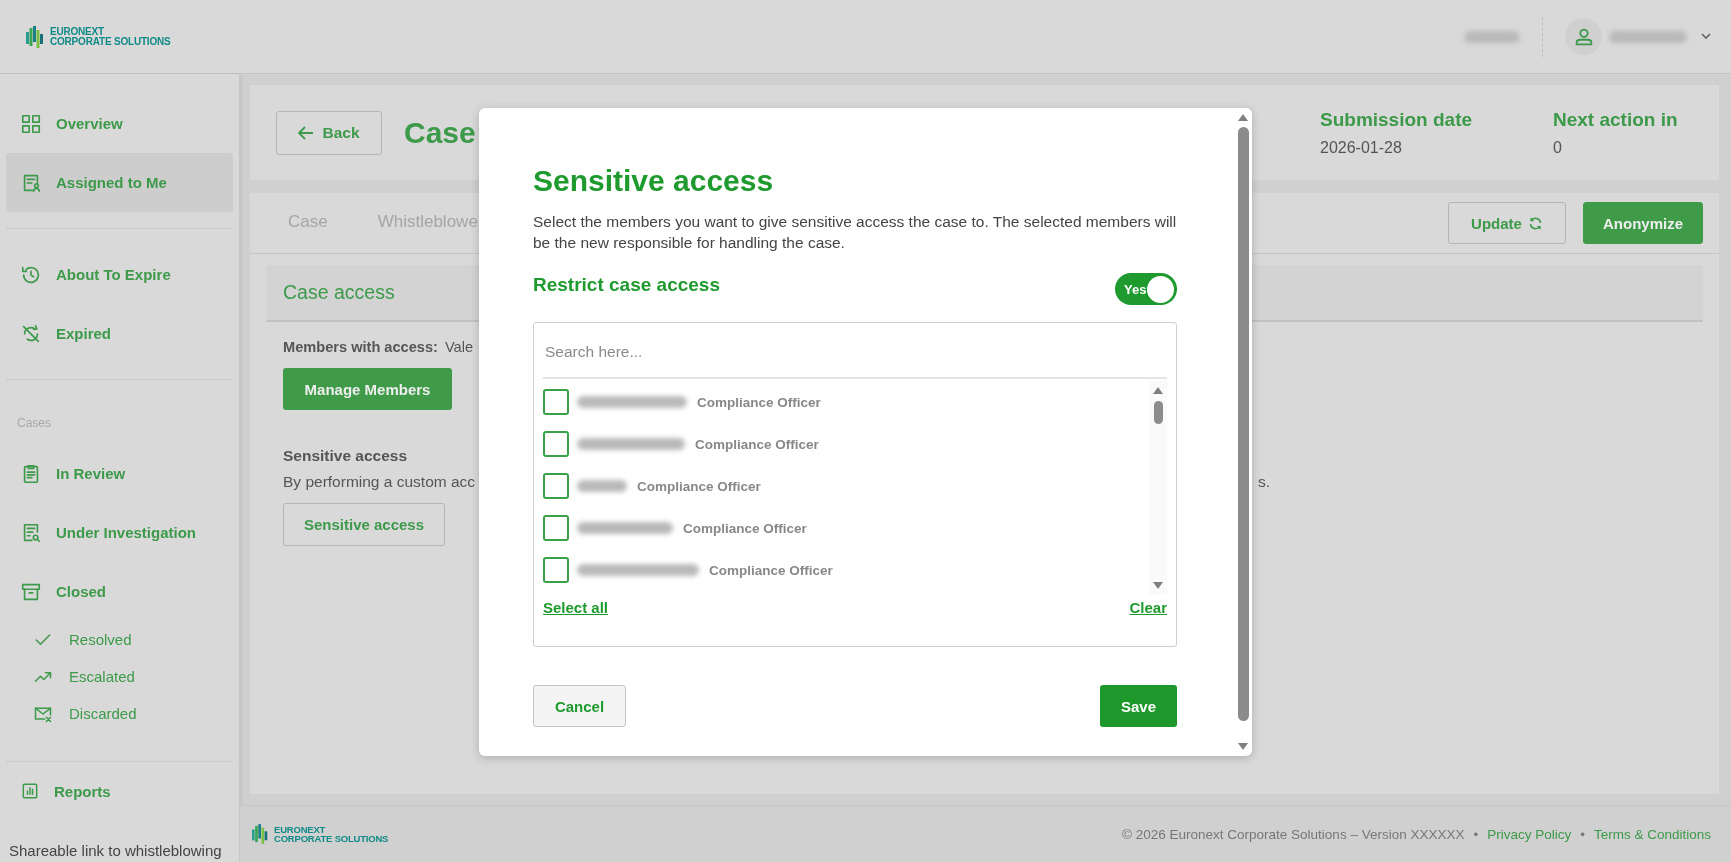 Image resolution: width=1731 pixels, height=862 pixels. What do you see at coordinates (31, 333) in the screenshot?
I see `crossed-clock-icon` at bounding box center [31, 333].